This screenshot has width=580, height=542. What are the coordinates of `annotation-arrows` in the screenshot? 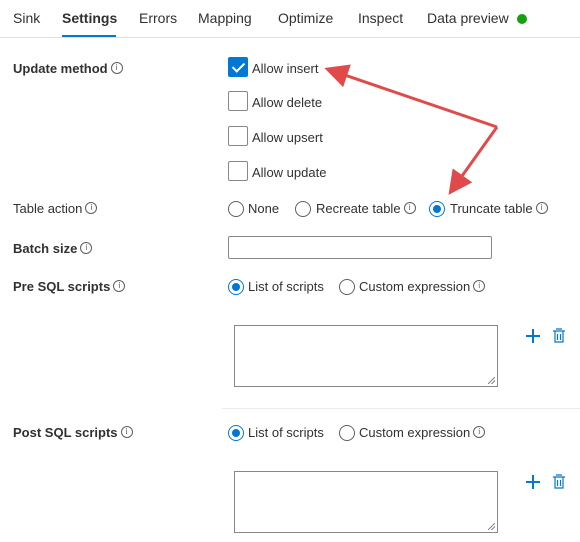 It's located at (411, 129).